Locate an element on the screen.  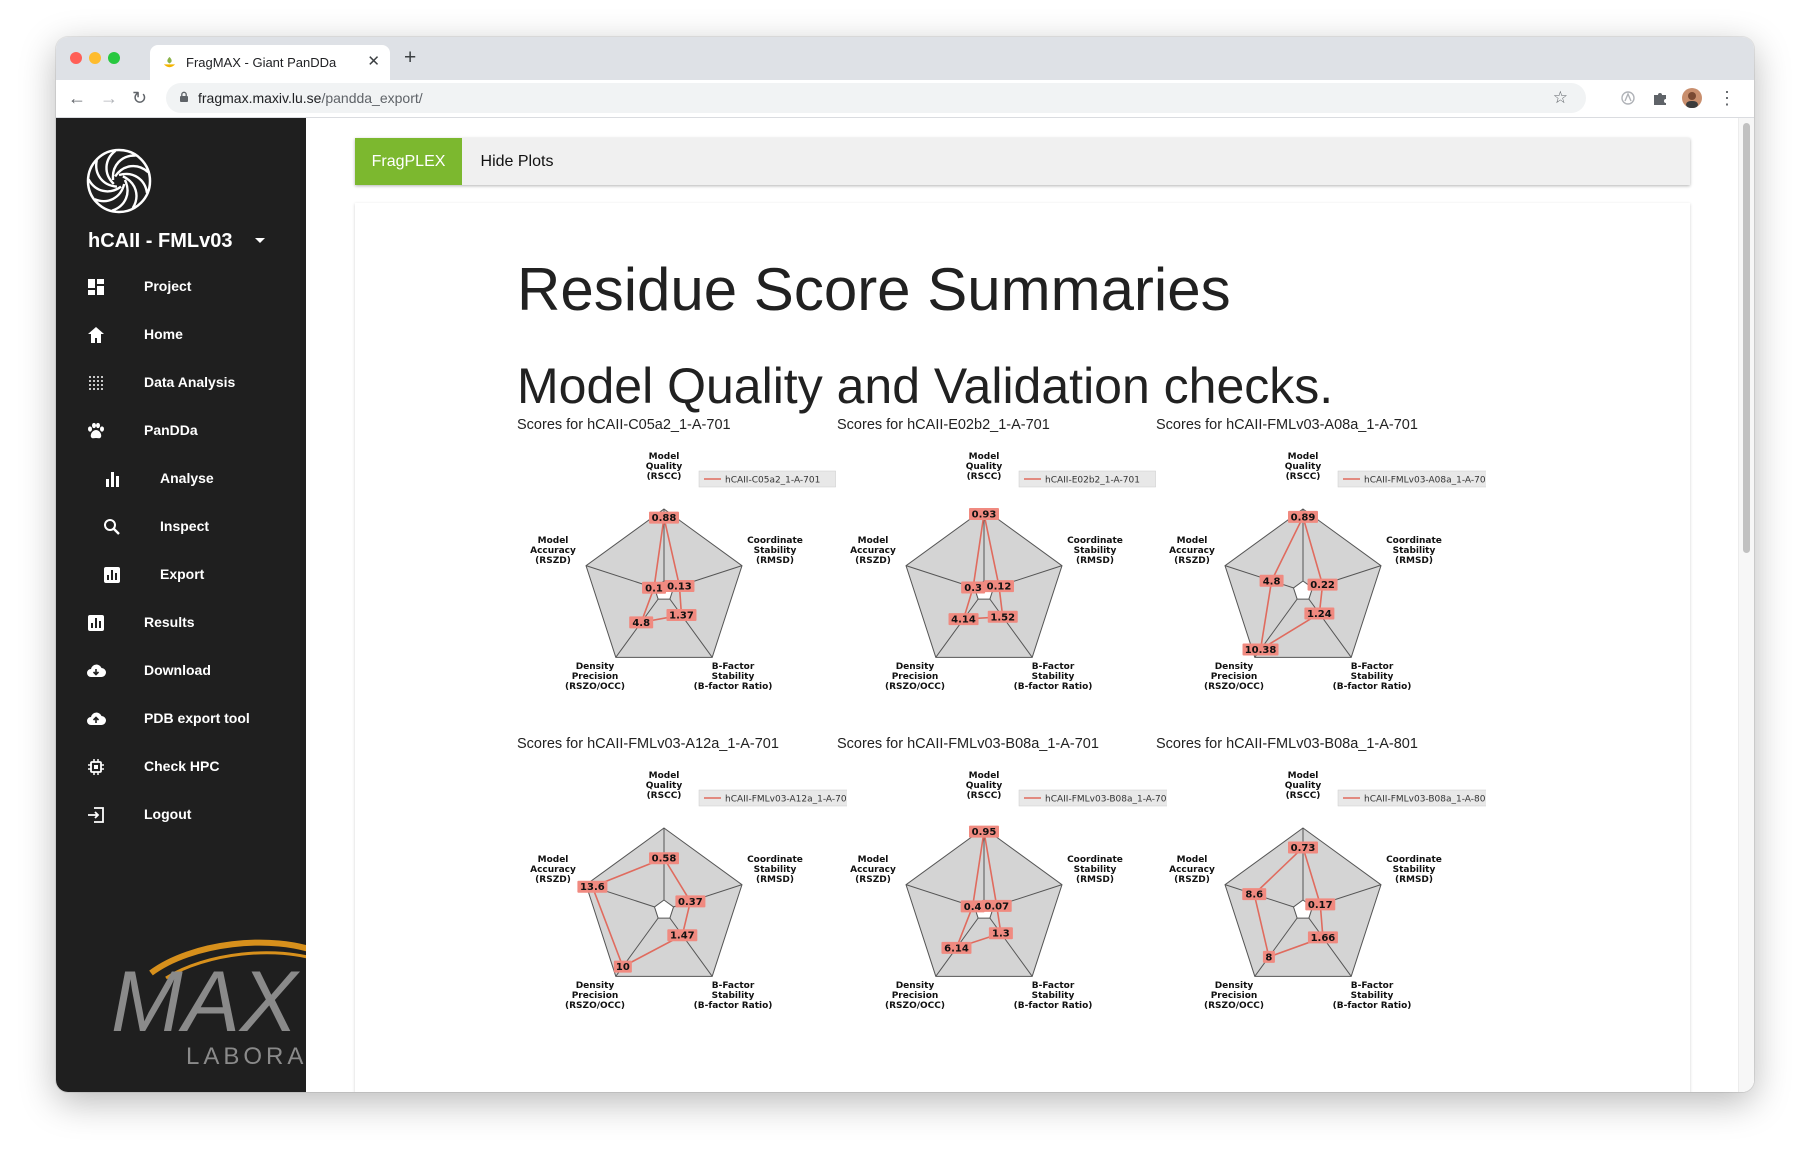
radar-plot-title: Scores for hCAII-C05a2_1-A-701 is located at coordinates (624, 425).